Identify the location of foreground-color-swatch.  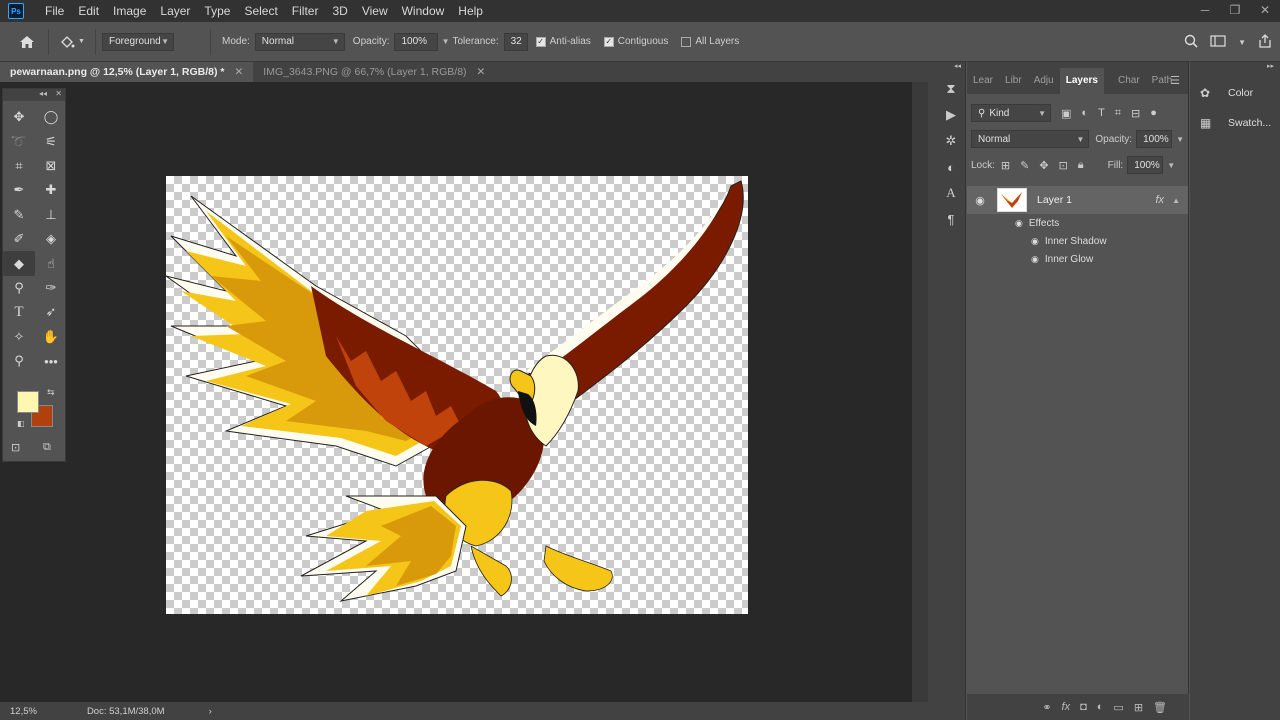
(28, 402).